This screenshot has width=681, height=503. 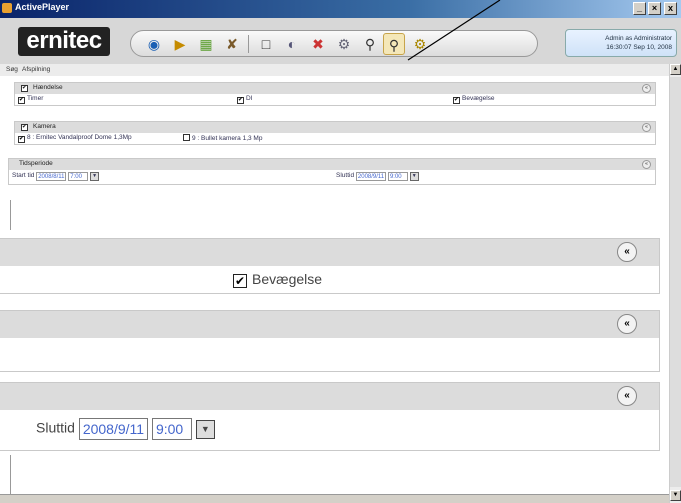 I want to click on zoom-period-panel: « Sluttid 2008/9/11 9:00 ▼, so click(x=330, y=416).